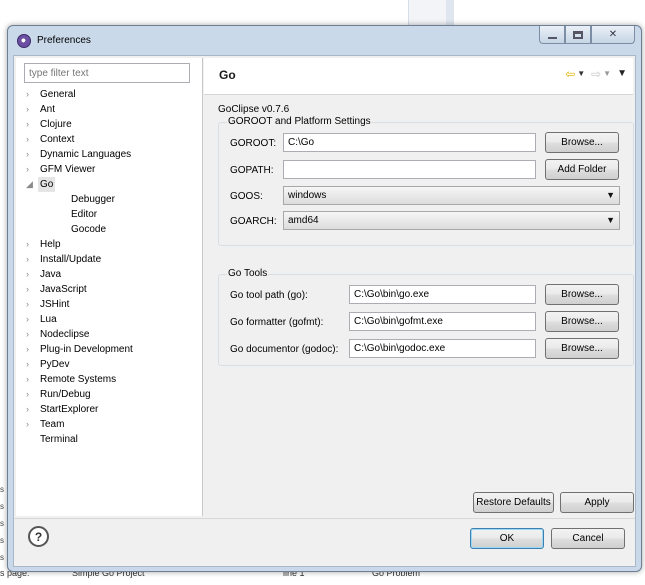 This screenshot has height=585, width=645. Describe the element at coordinates (442, 321) in the screenshot. I see `gofmt-field: C:\Go\bin\gofmt.exe` at that location.